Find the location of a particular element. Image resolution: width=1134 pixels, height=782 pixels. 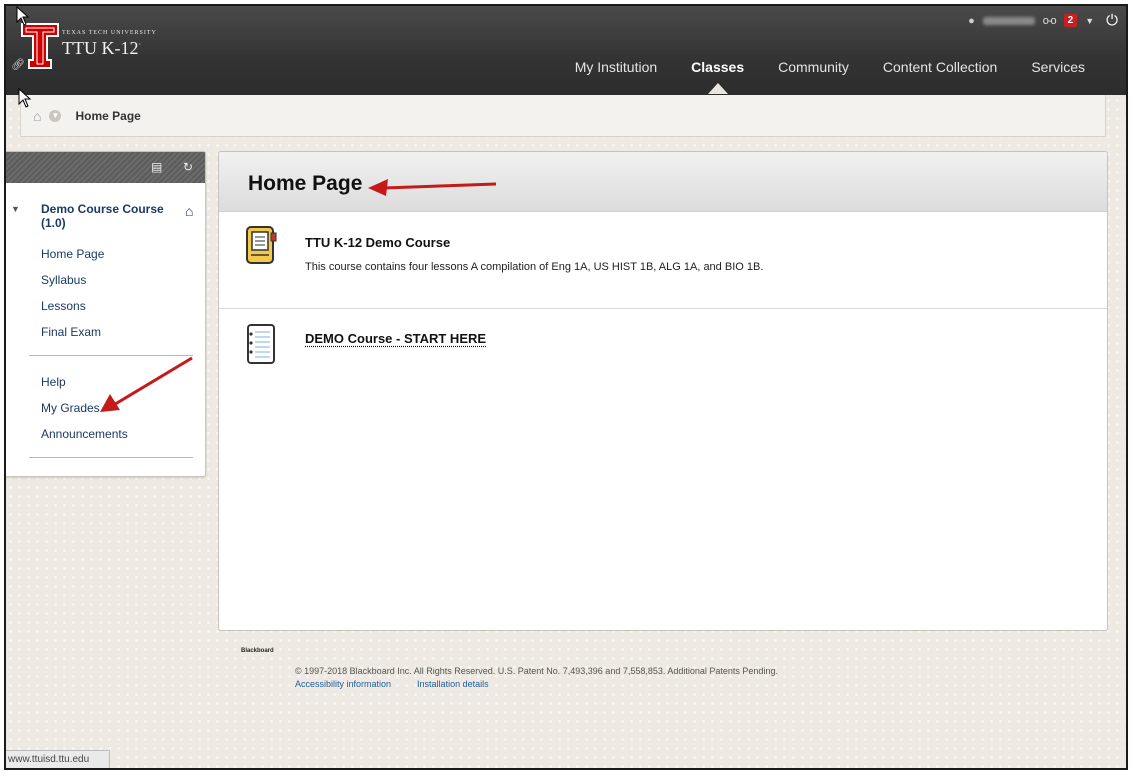

menu-item-final-exam: Final Exam is located at coordinates (71, 332).